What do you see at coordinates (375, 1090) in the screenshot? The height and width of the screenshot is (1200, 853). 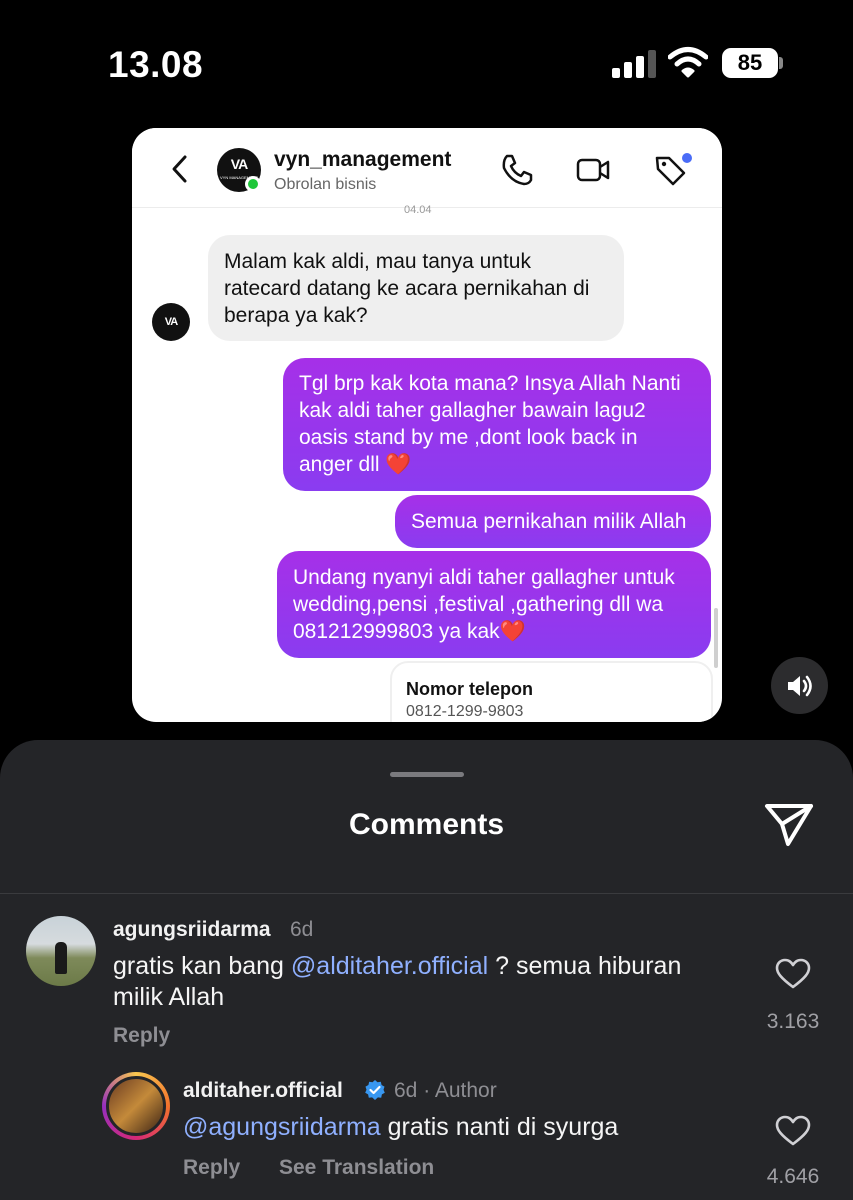 I see `verified-badge-icon` at bounding box center [375, 1090].